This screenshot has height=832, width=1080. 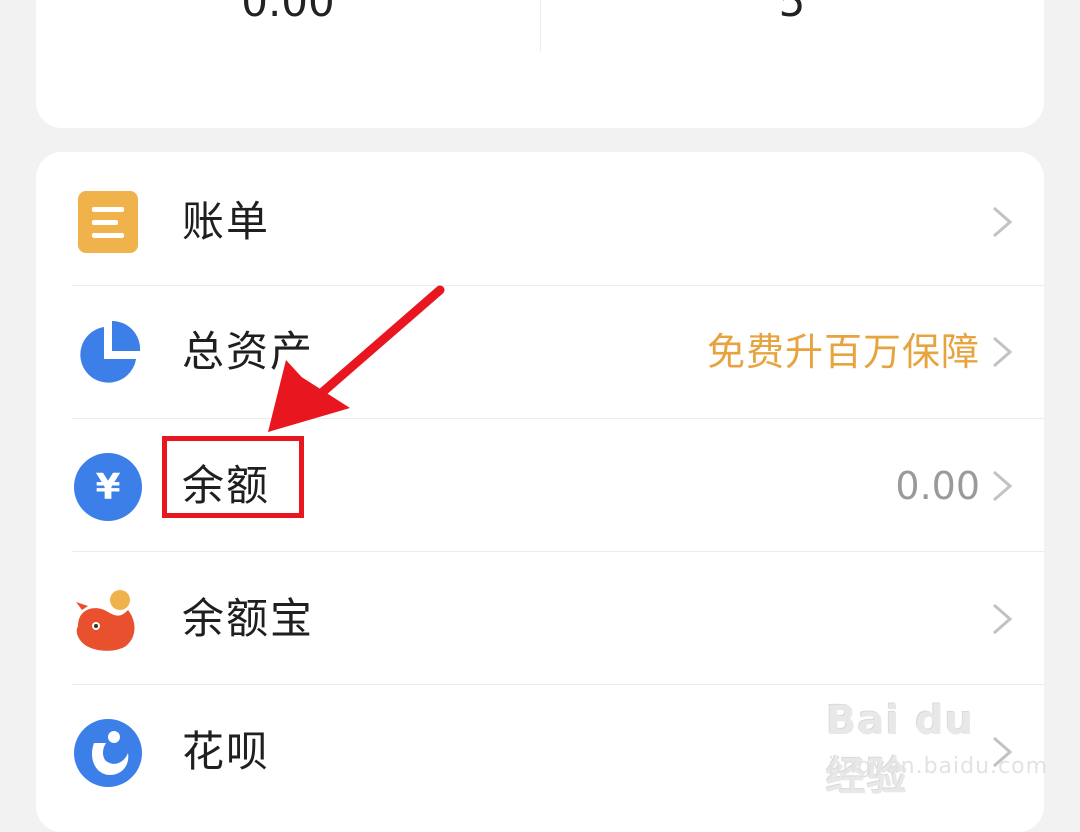 I want to click on insurance-promo-text: 免费升百万保障, so click(x=843, y=352).